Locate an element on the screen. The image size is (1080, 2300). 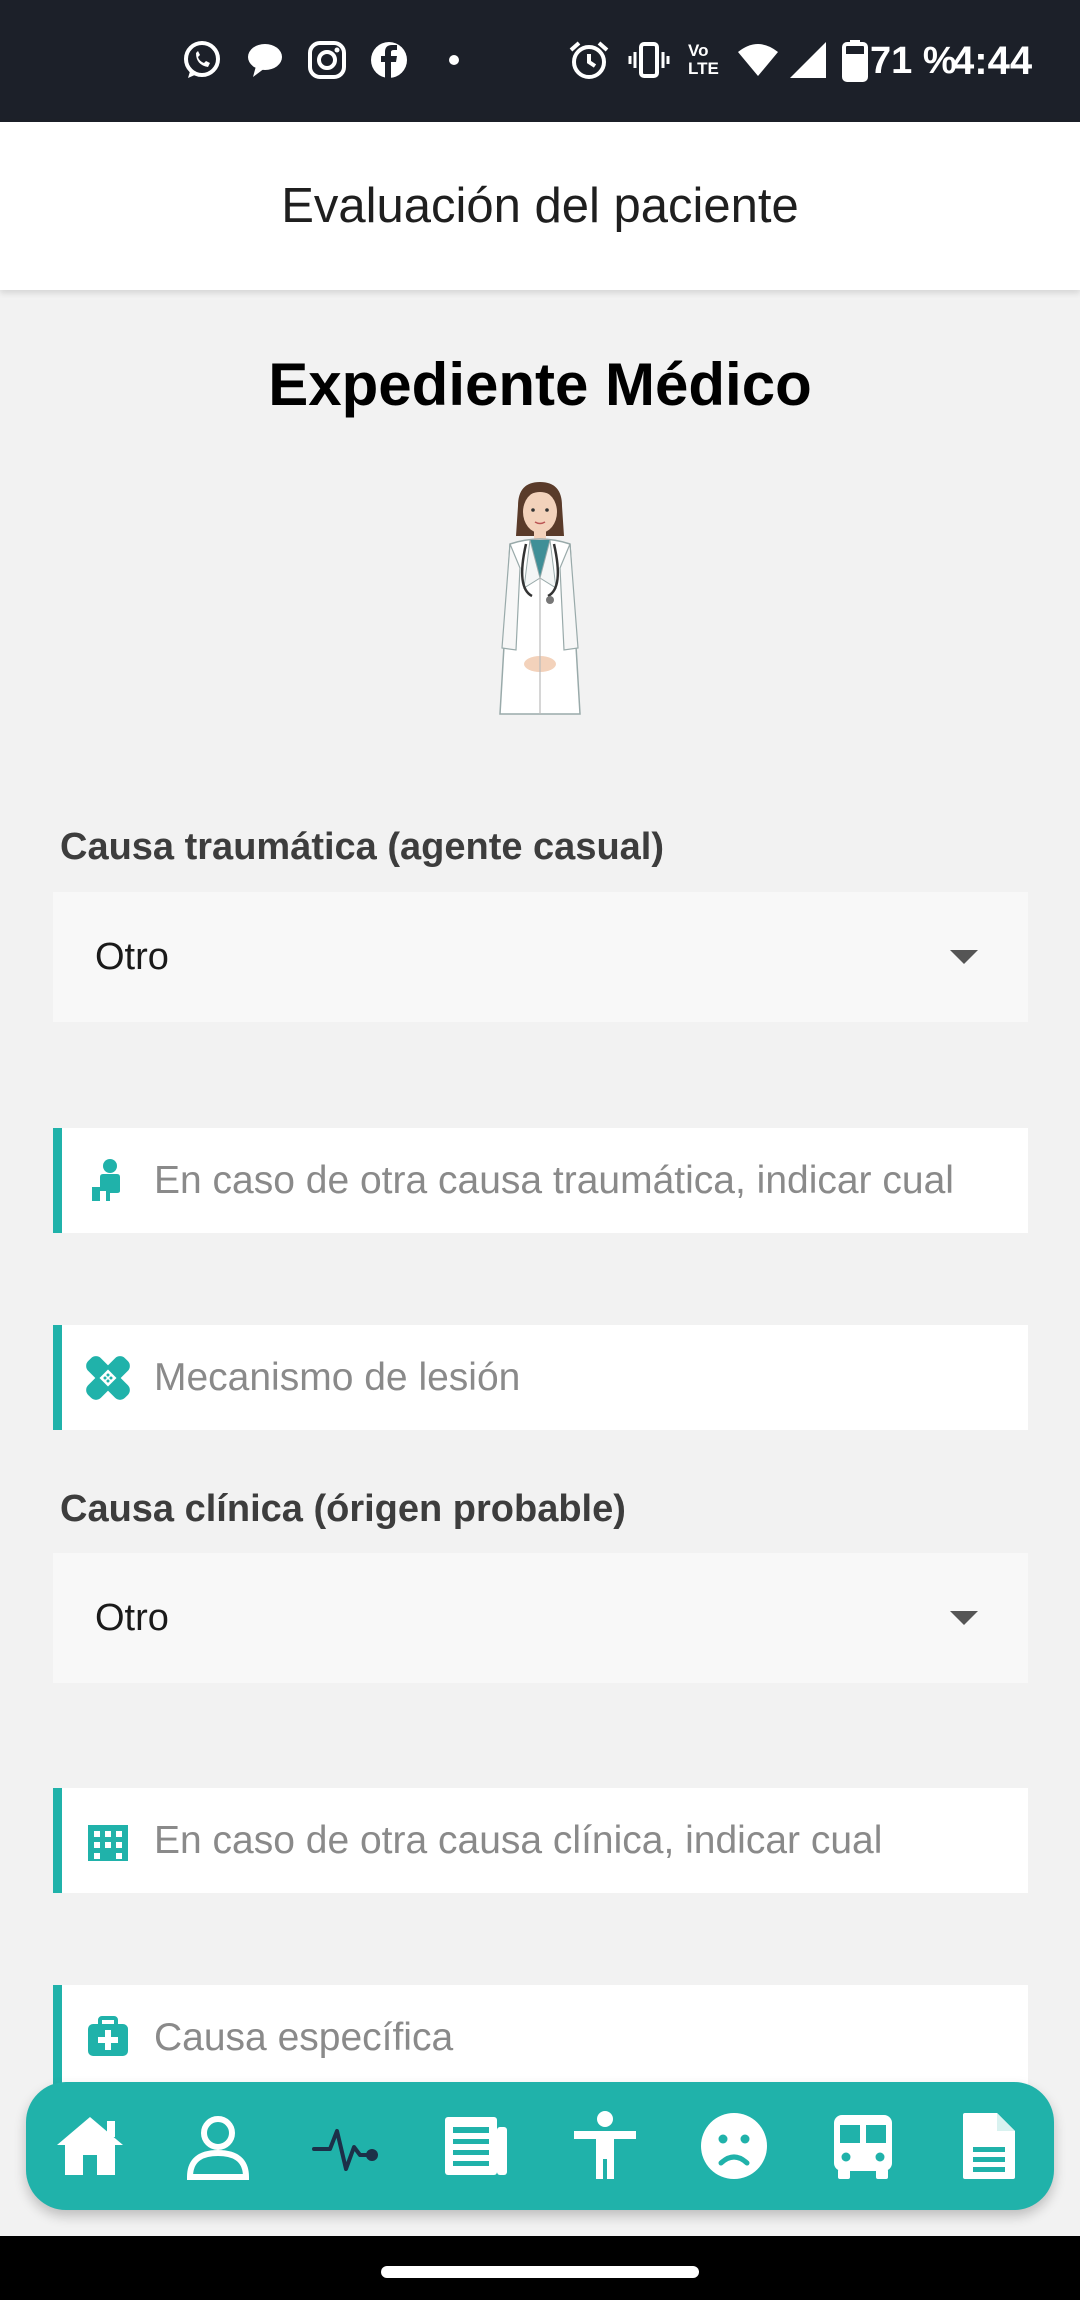
nav-vitals is located at coordinates (347, 2146).